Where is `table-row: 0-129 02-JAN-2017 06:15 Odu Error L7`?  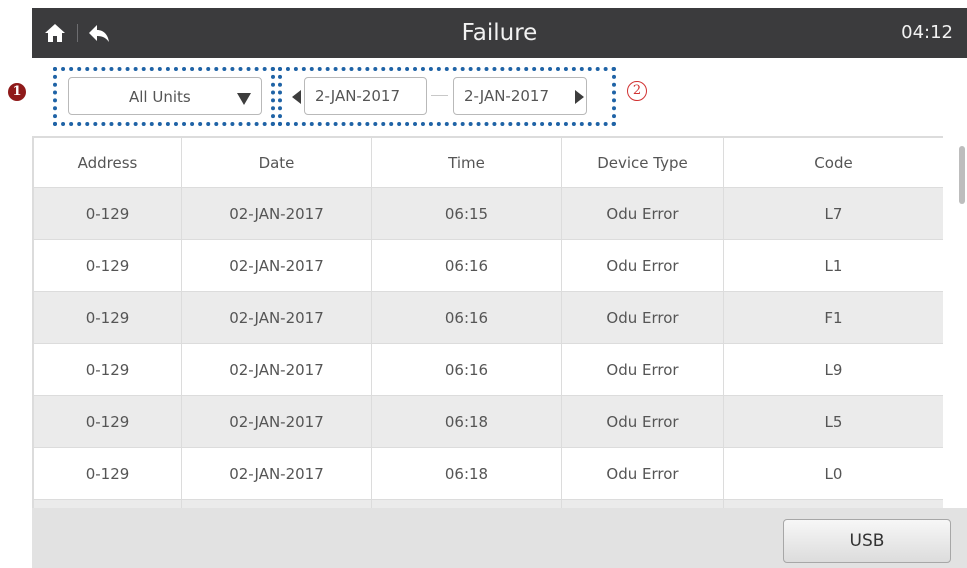
table-row: 0-129 02-JAN-2017 06:15 Odu Error L7 is located at coordinates (488, 213).